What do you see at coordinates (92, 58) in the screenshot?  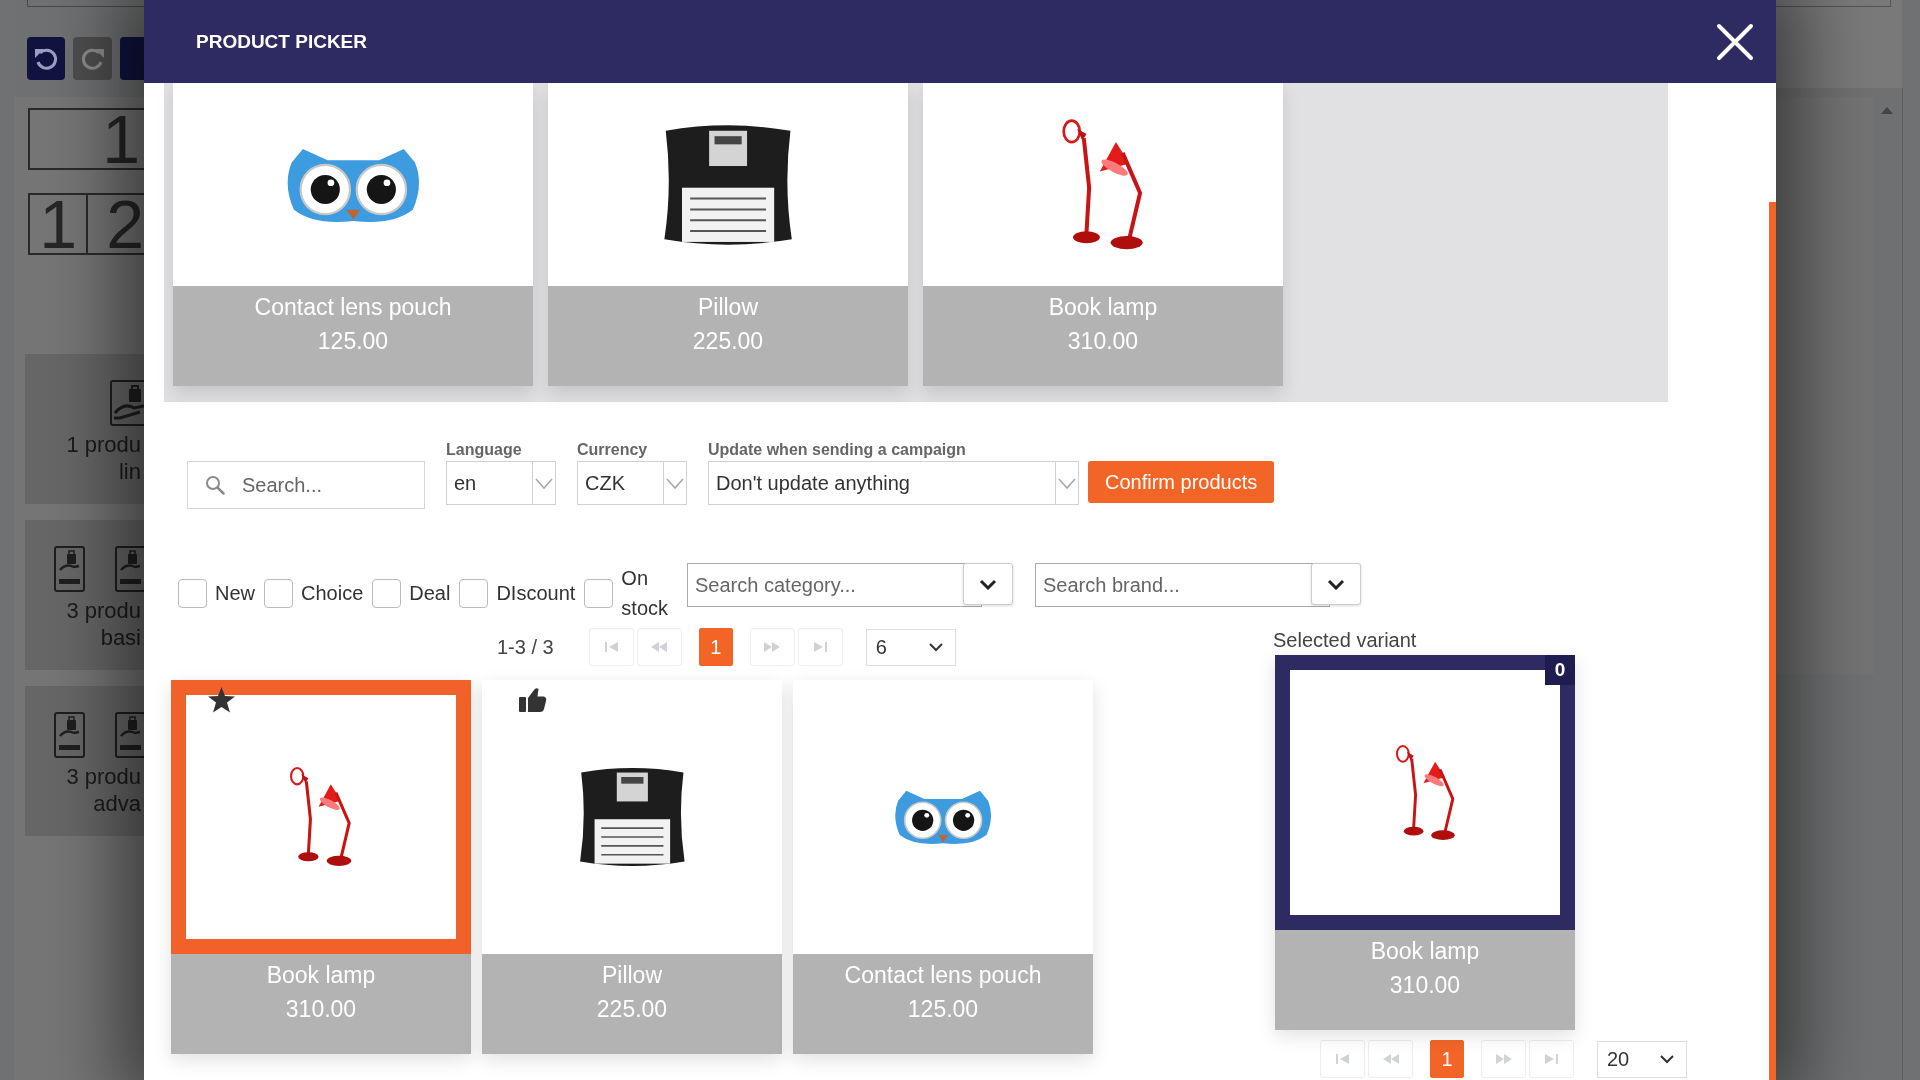 I see `redo-icon` at bounding box center [92, 58].